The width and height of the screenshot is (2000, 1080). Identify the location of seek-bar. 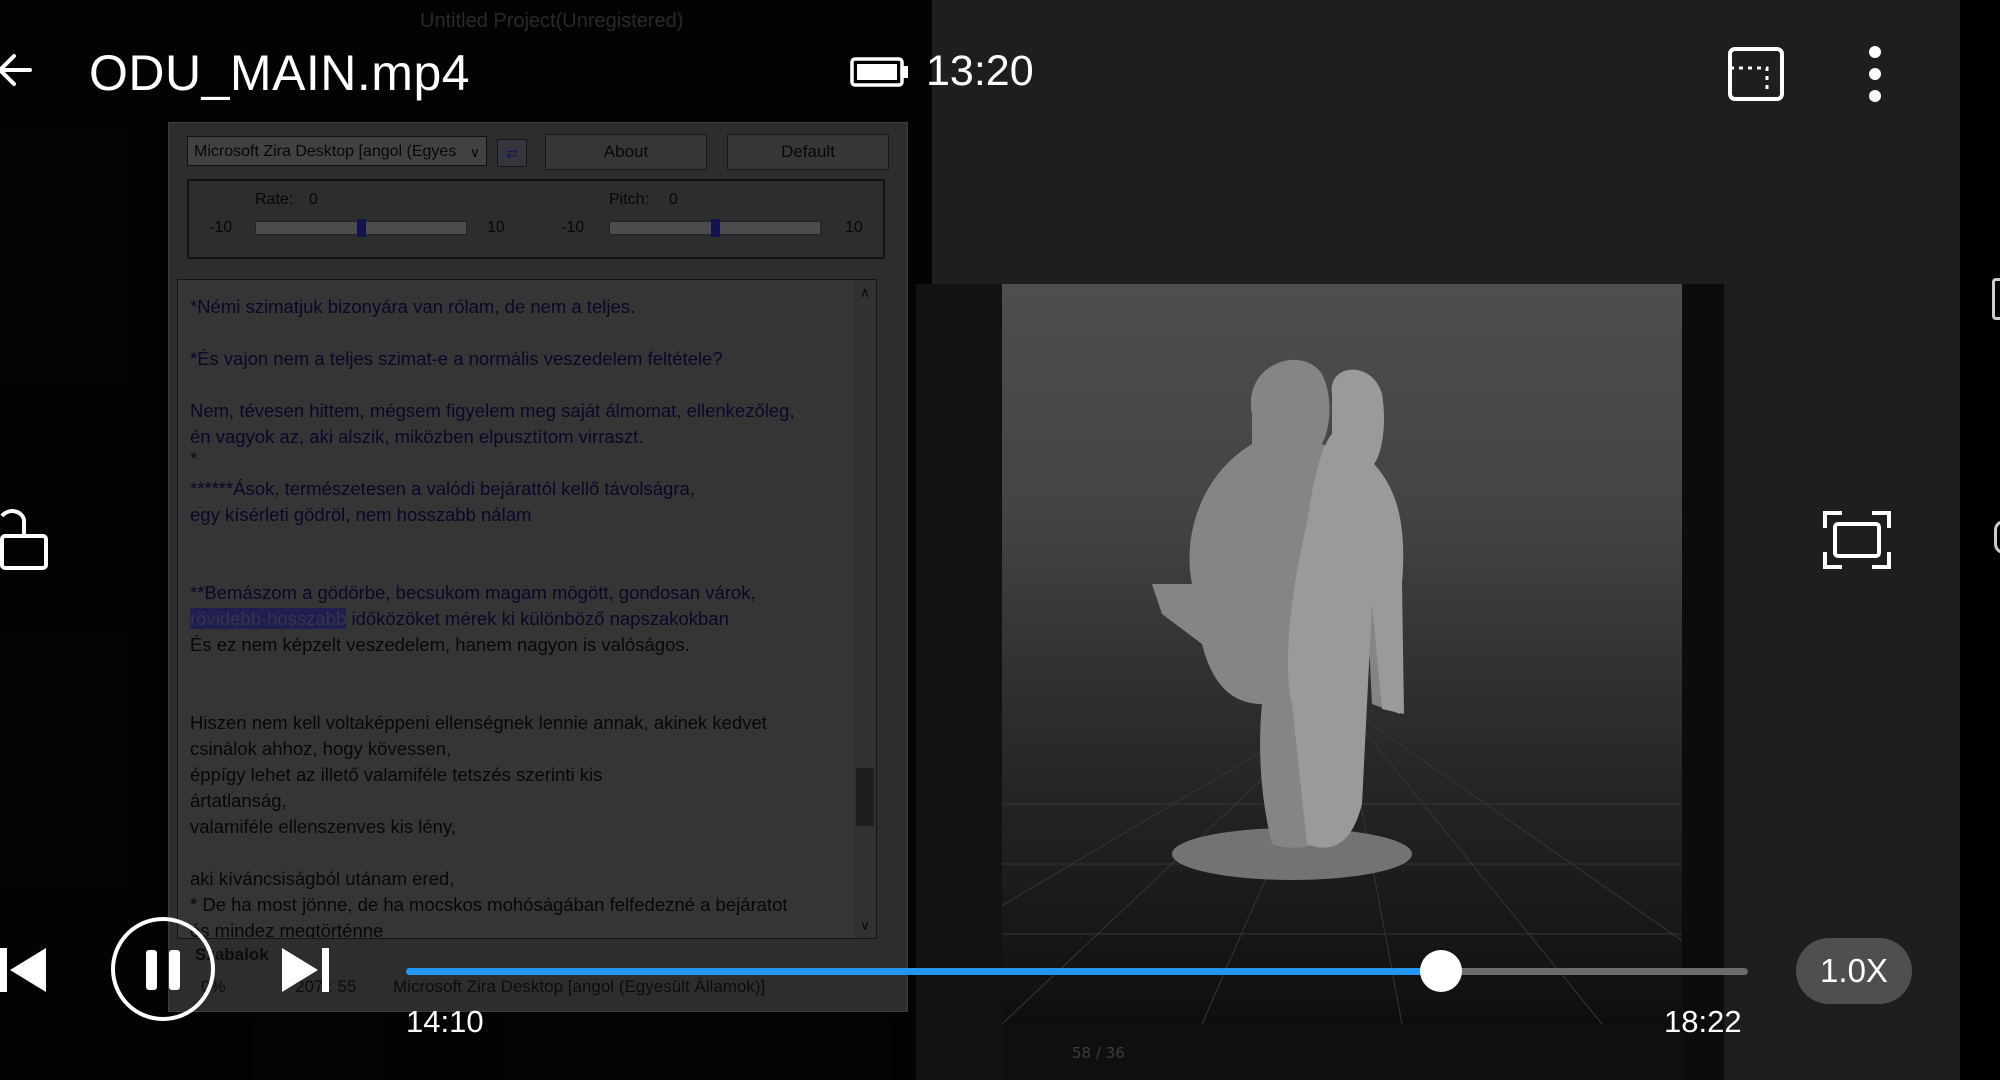
(1077, 971).